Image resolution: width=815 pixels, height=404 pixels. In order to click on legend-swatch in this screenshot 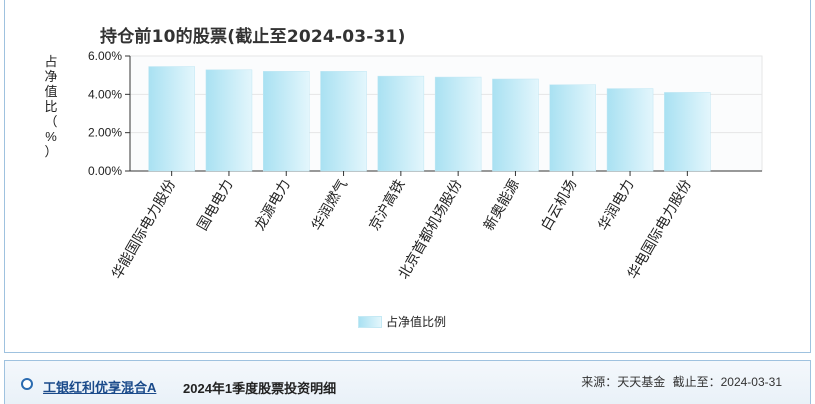, I will do `click(370, 321)`.